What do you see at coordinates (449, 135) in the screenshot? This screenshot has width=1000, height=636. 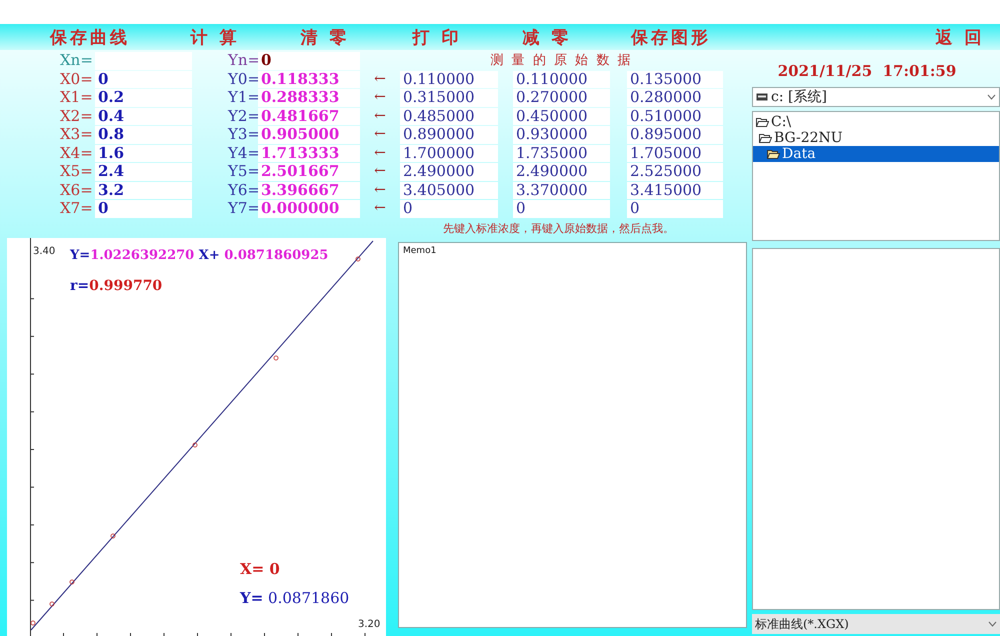 I see `input-field: 0.890000` at bounding box center [449, 135].